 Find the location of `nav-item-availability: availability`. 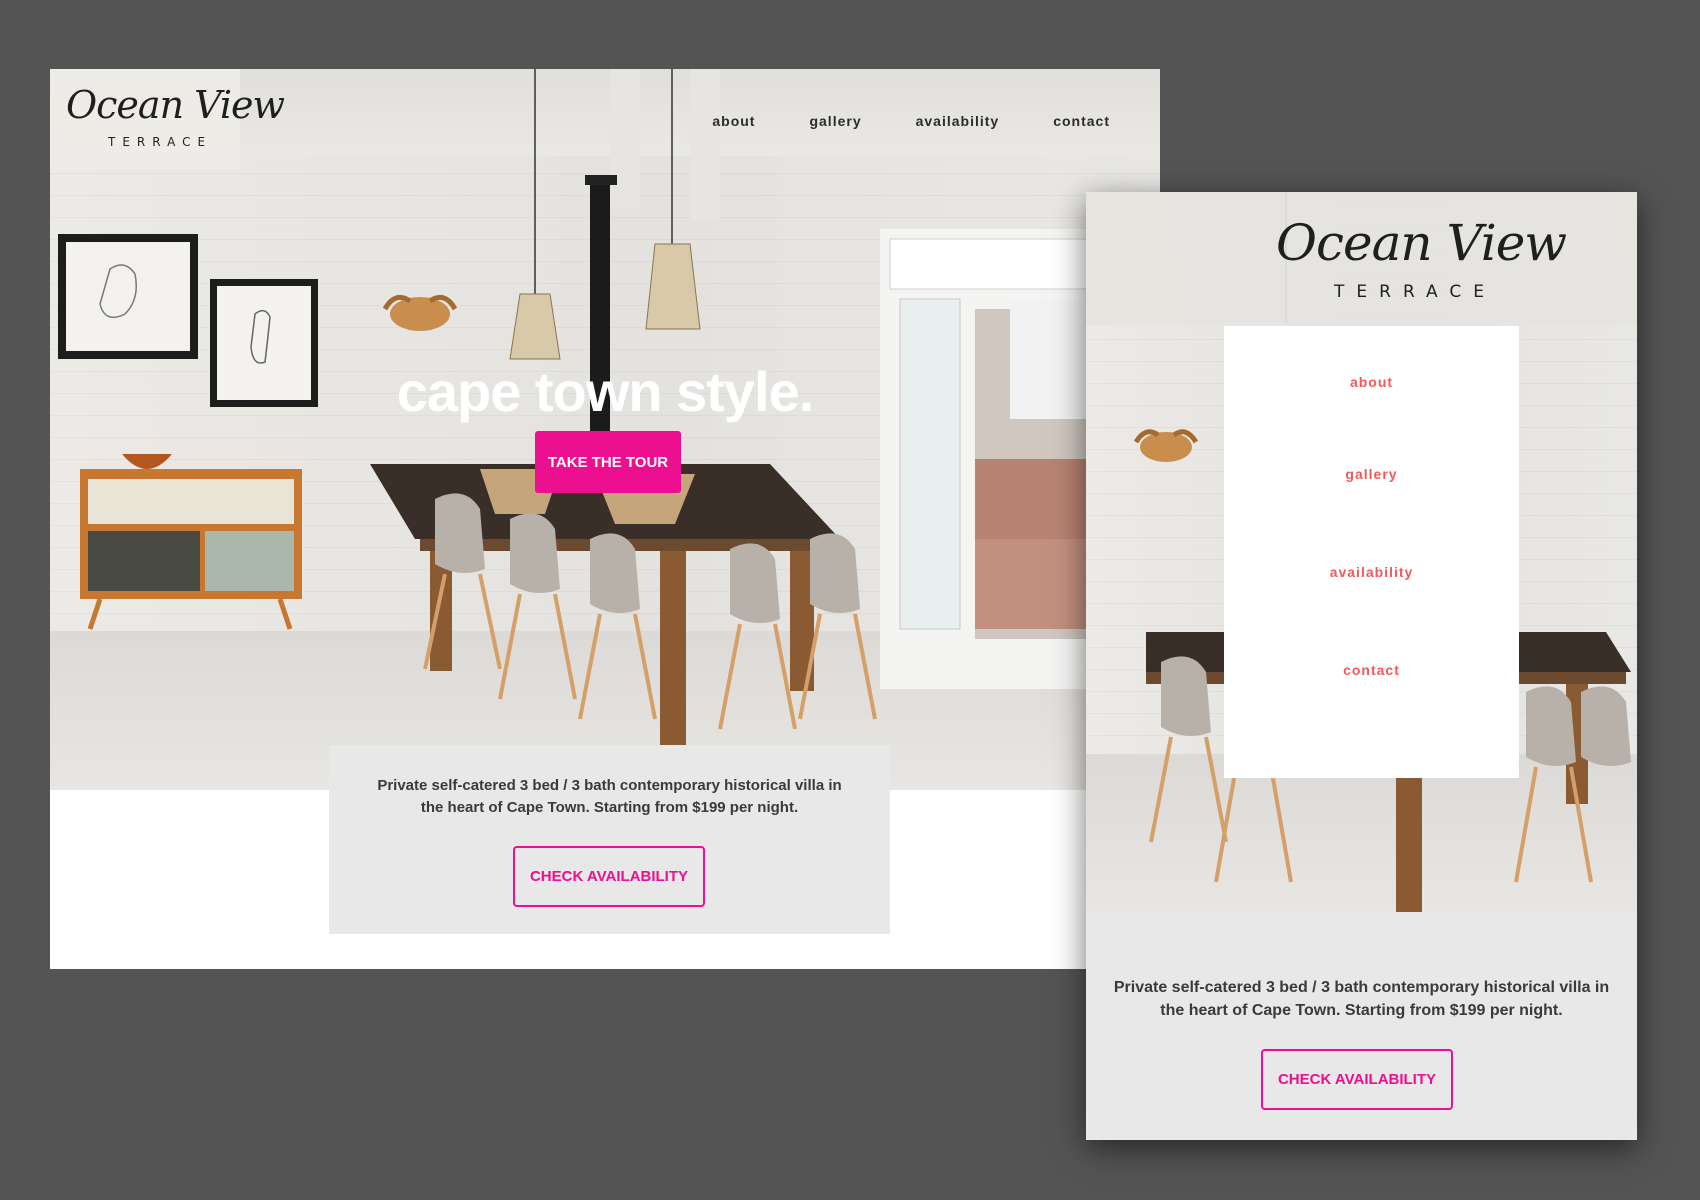

nav-item-availability: availability is located at coordinates (958, 121).